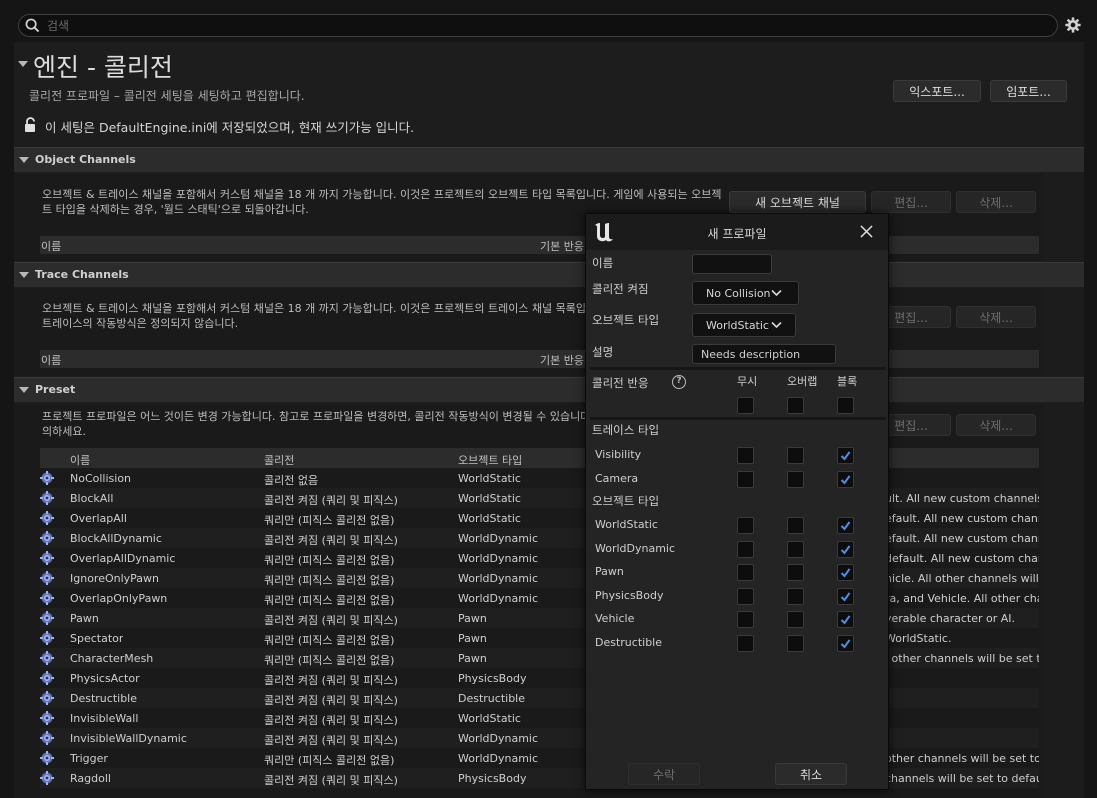 This screenshot has height=798, width=1097. I want to click on section-title: Preset, so click(55, 389).